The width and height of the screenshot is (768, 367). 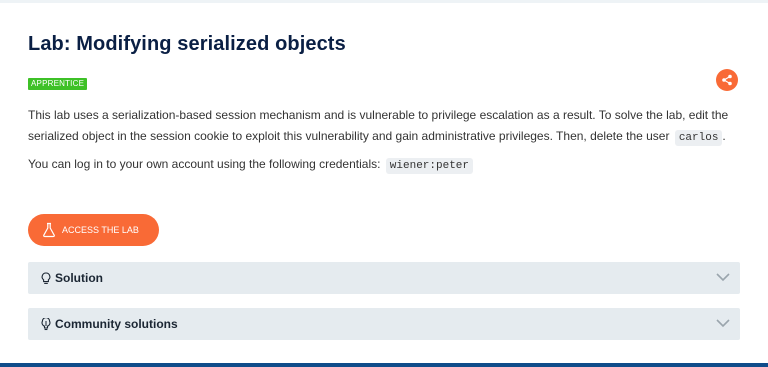 I want to click on community-icon, so click(x=46, y=323).